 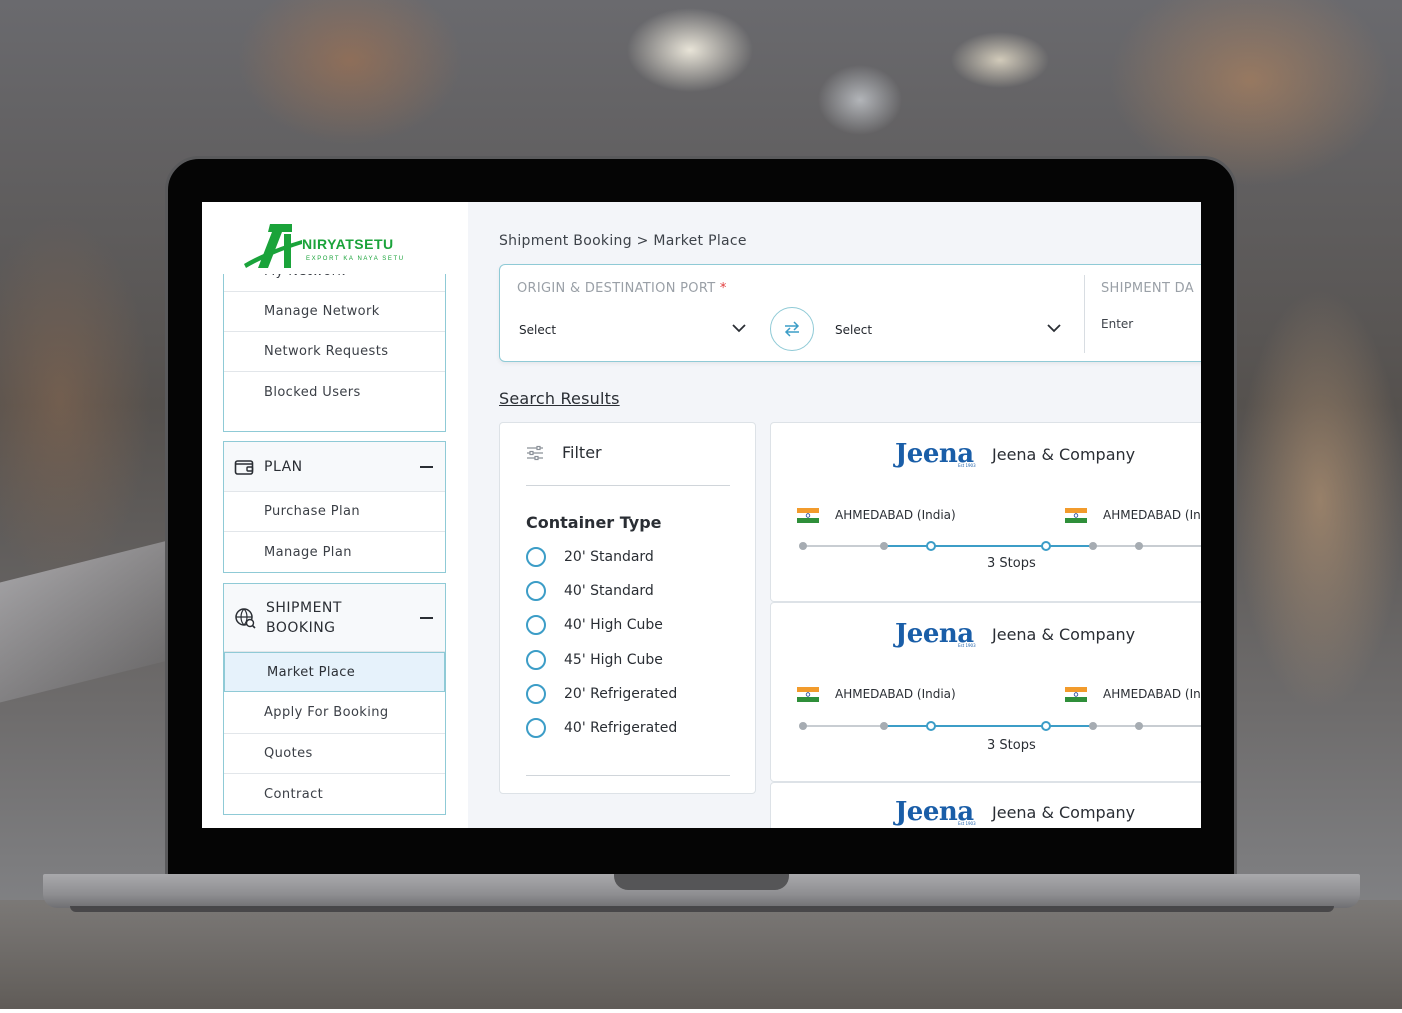 I want to click on globe-search-icon, so click(x=245, y=618).